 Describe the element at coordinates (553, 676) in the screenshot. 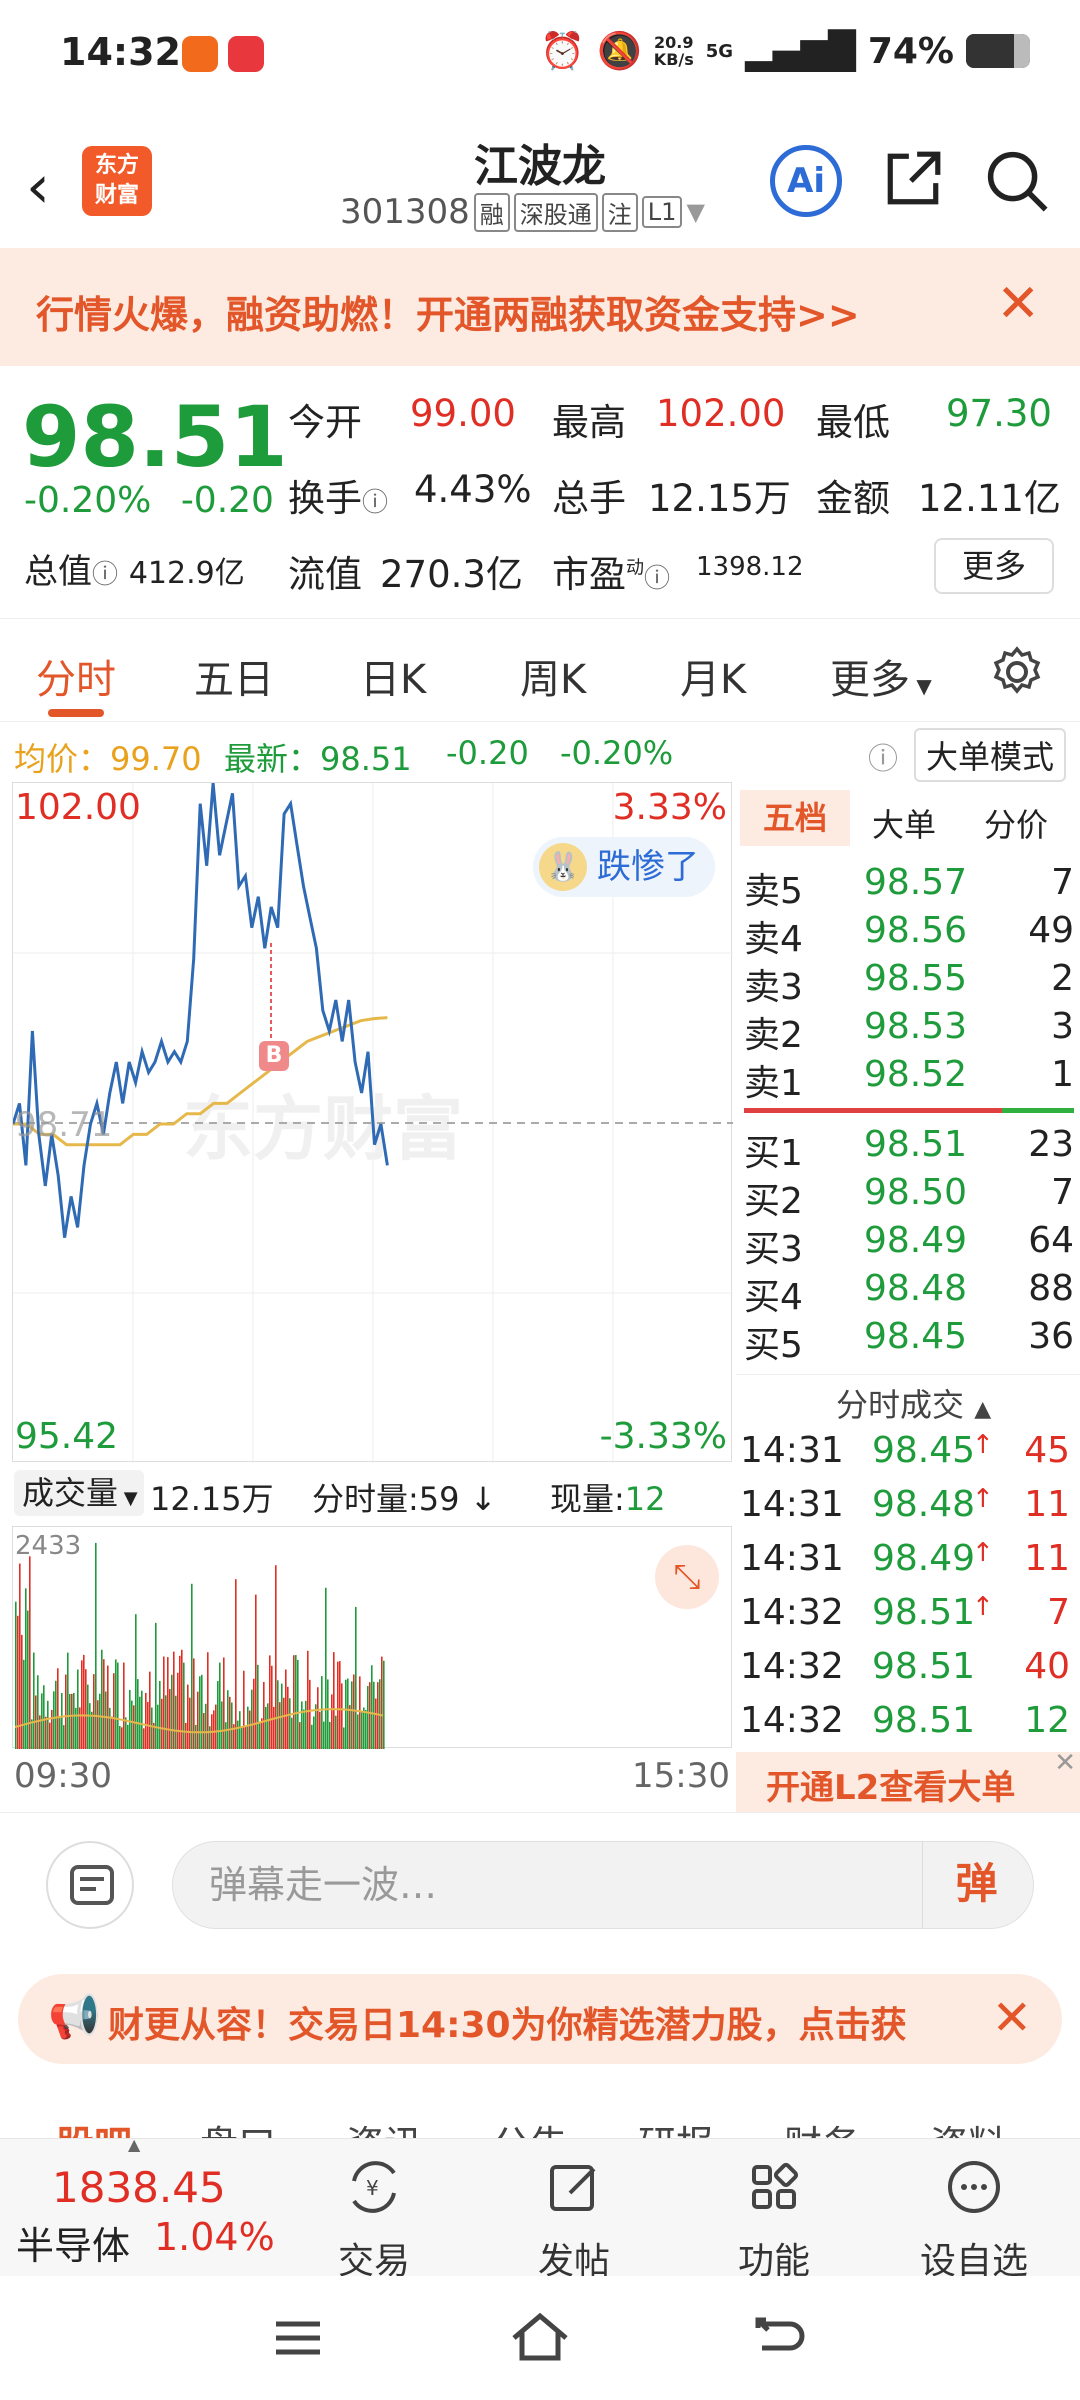

I see `tab-weekly-k: 周K` at that location.